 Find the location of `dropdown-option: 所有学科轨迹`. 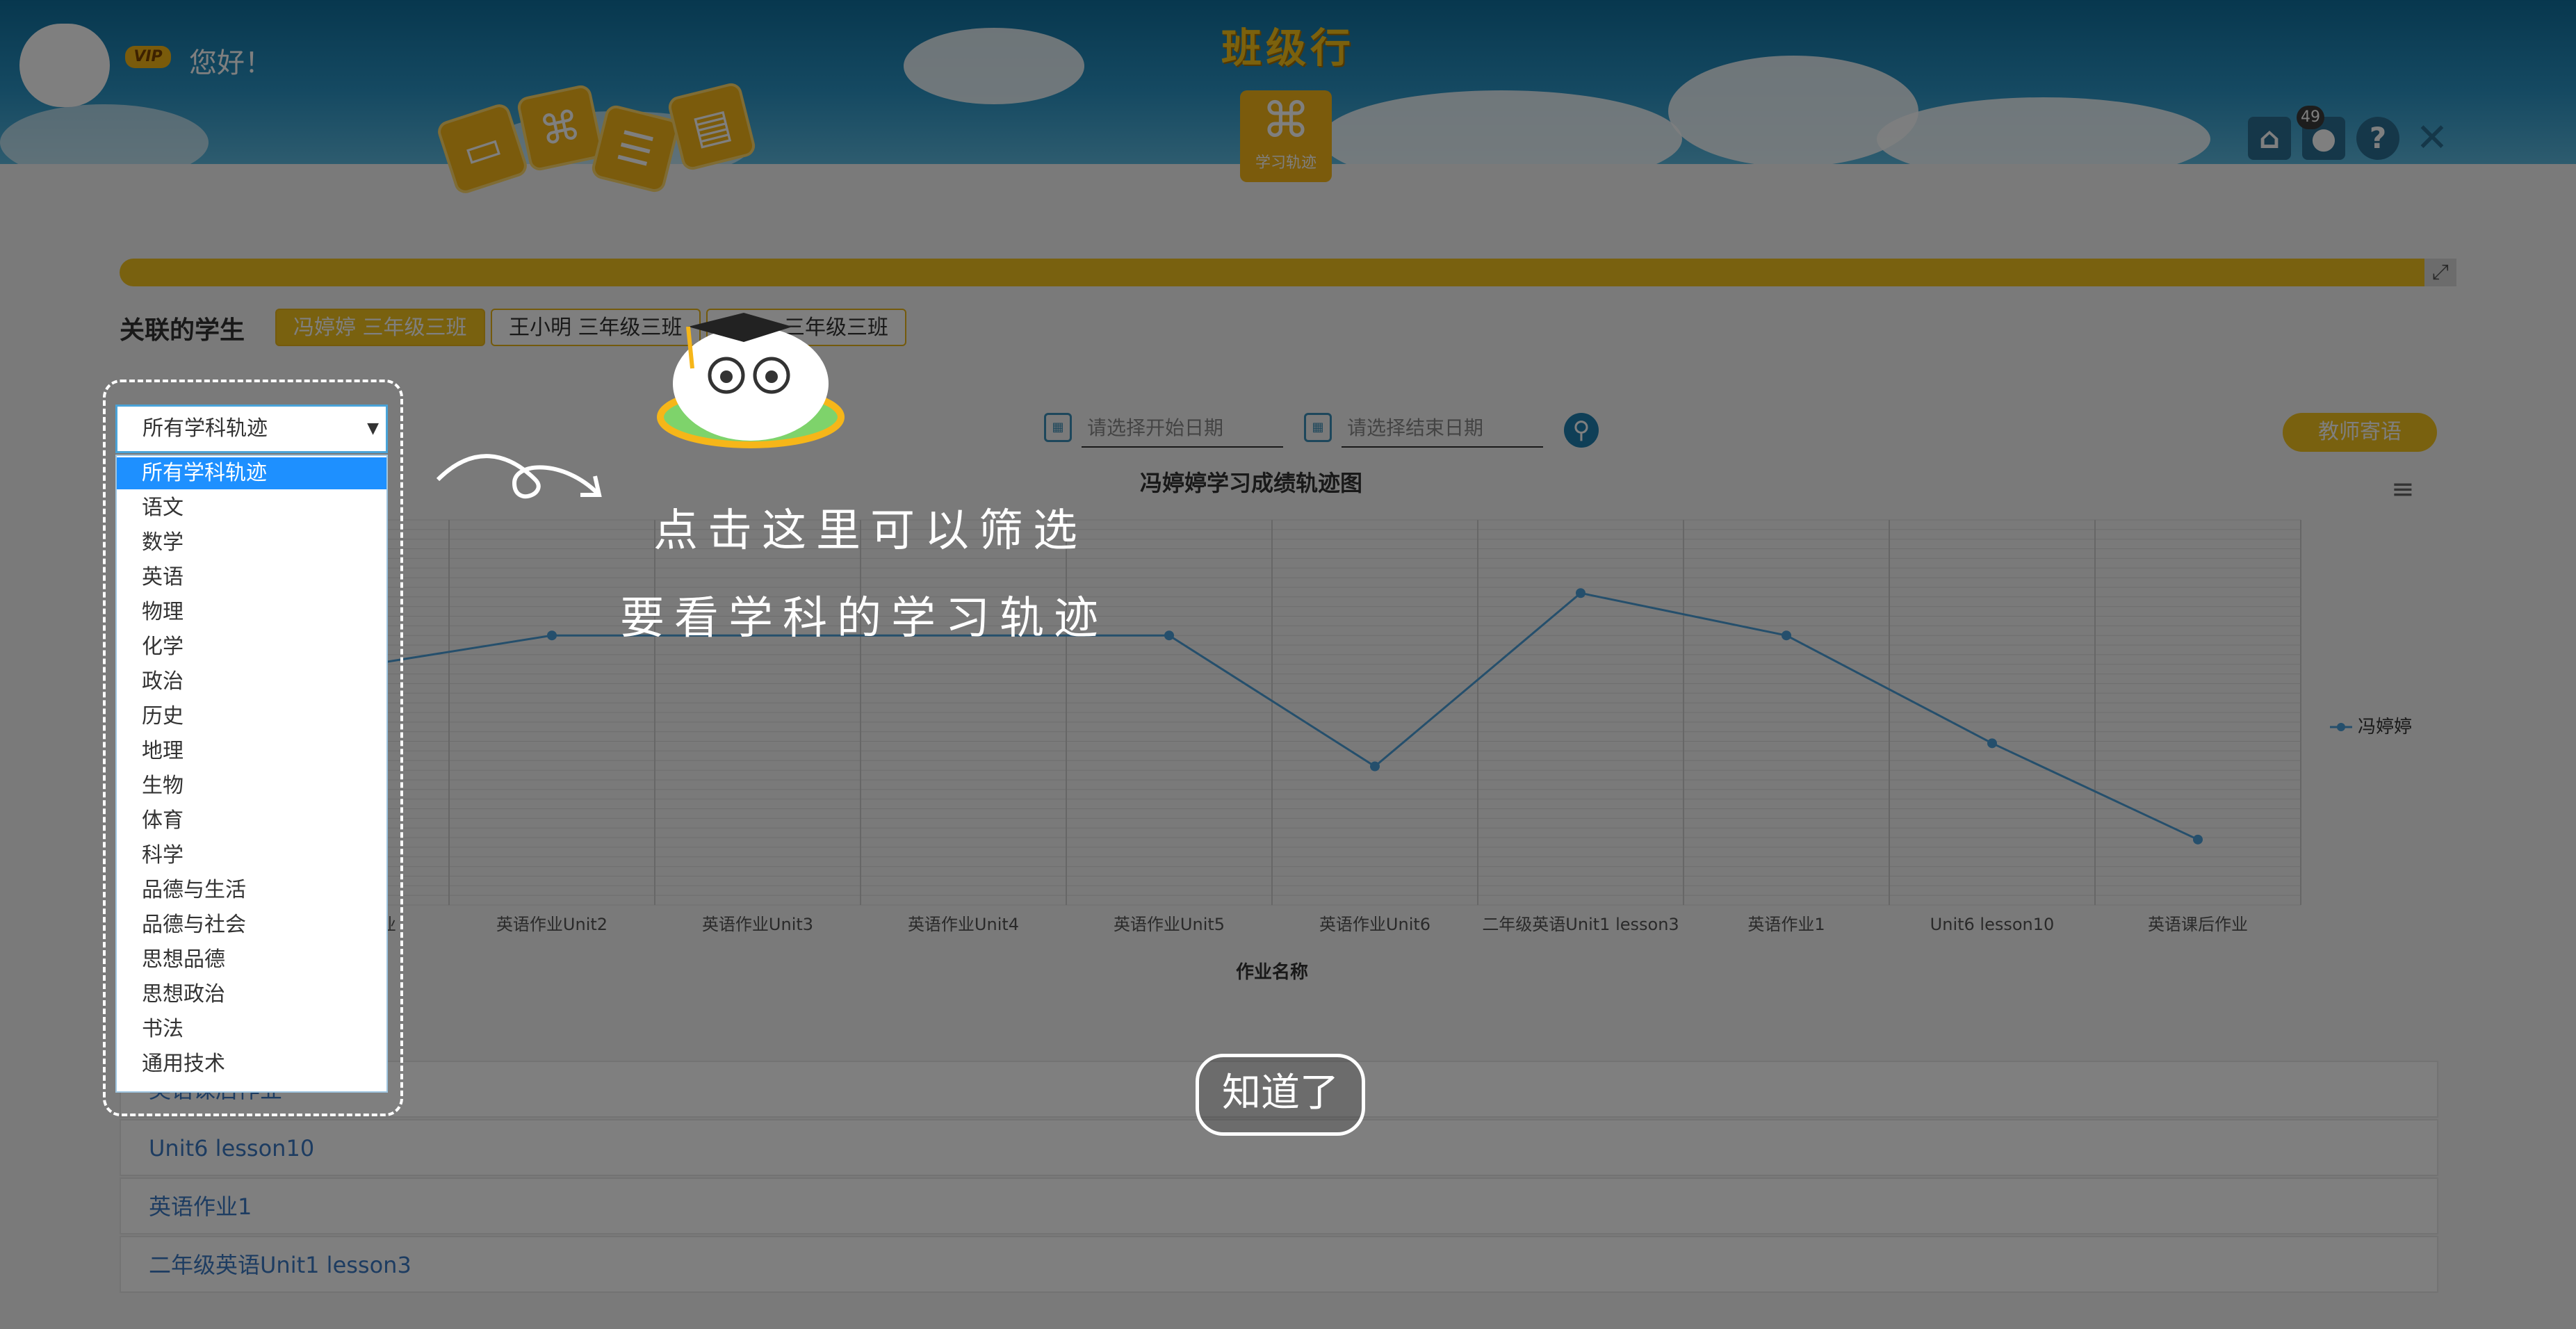

dropdown-option: 所有学科轨迹 is located at coordinates (251, 473).